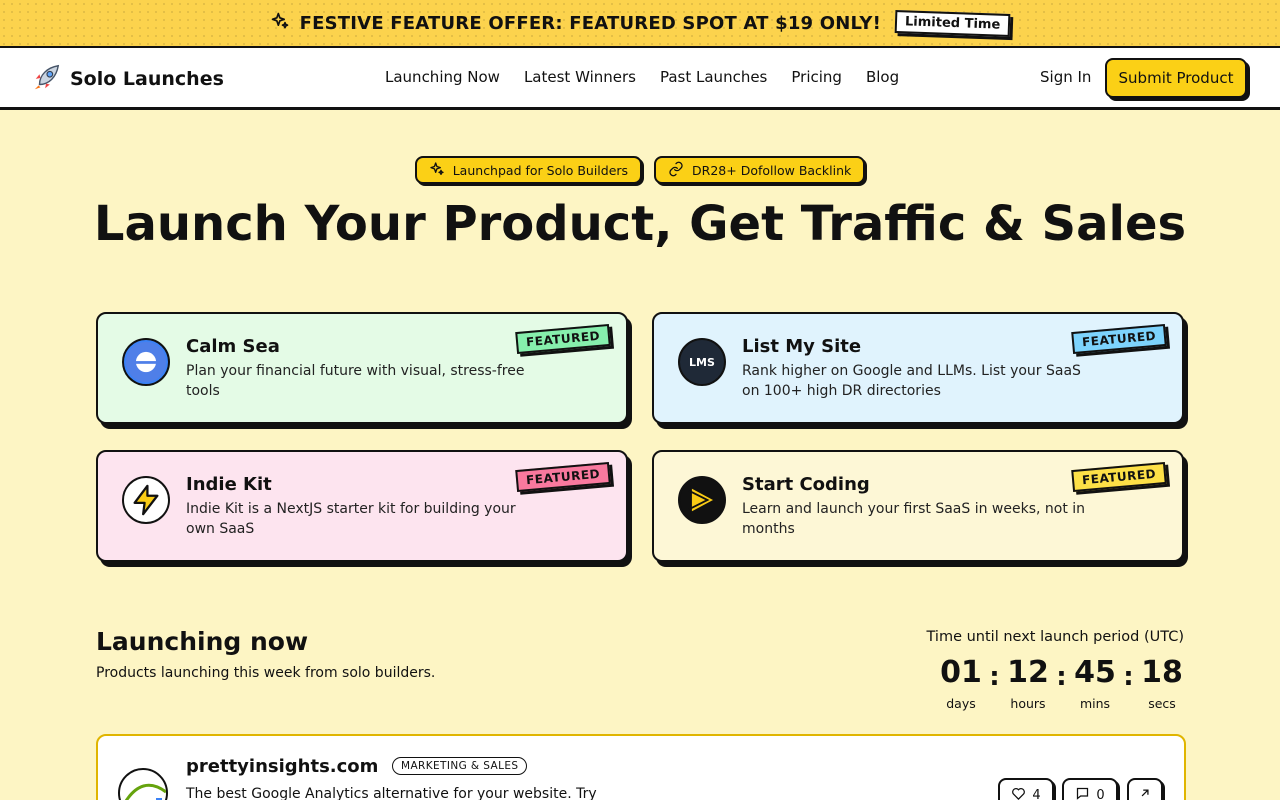 The width and height of the screenshot is (1280, 800). What do you see at coordinates (1055, 637) in the screenshot?
I see `timer-label: Time until next launch period (UTC)` at bounding box center [1055, 637].